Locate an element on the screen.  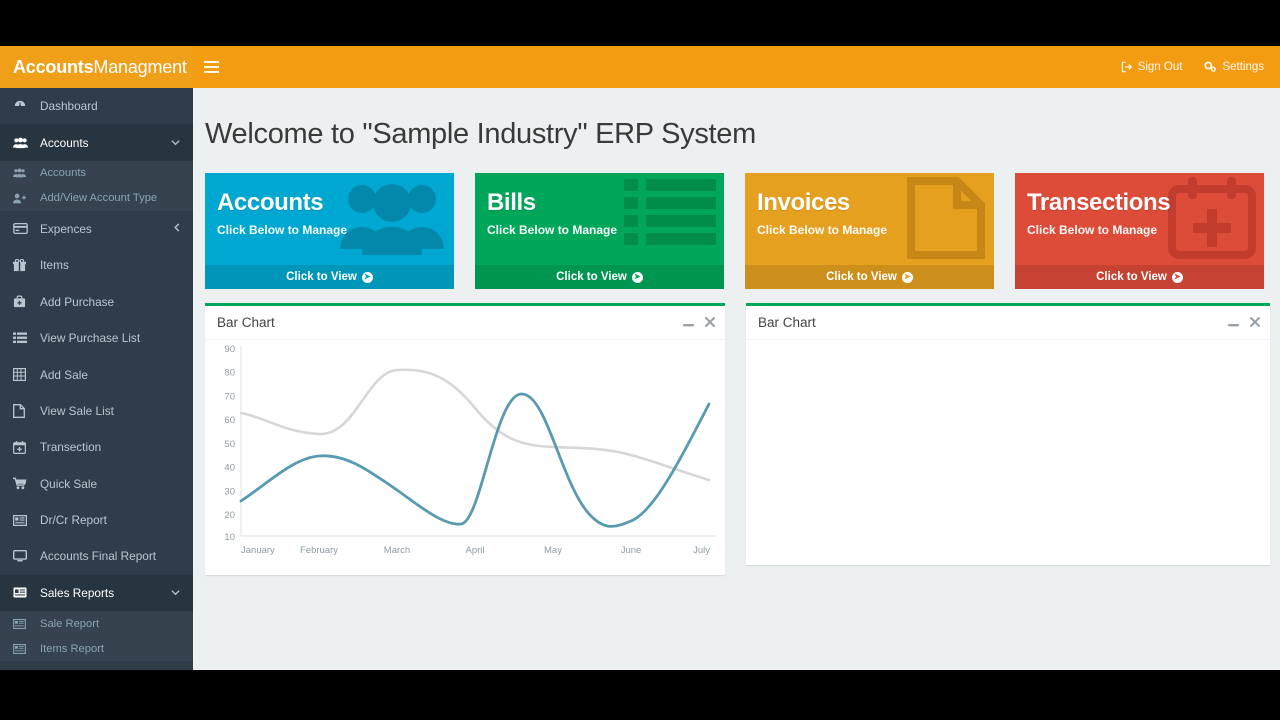
sidebar-item-transection: Transection is located at coordinates (96, 447).